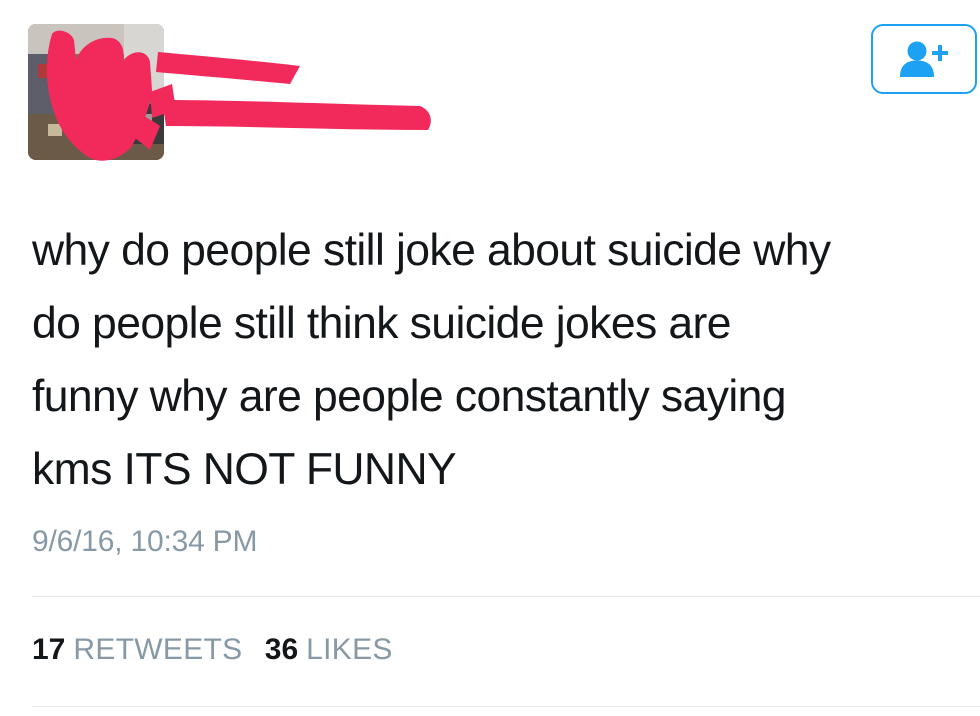 This screenshot has width=980, height=716. Describe the element at coordinates (158, 649) in the screenshot. I see `retweets-label: RETWEETS` at that location.